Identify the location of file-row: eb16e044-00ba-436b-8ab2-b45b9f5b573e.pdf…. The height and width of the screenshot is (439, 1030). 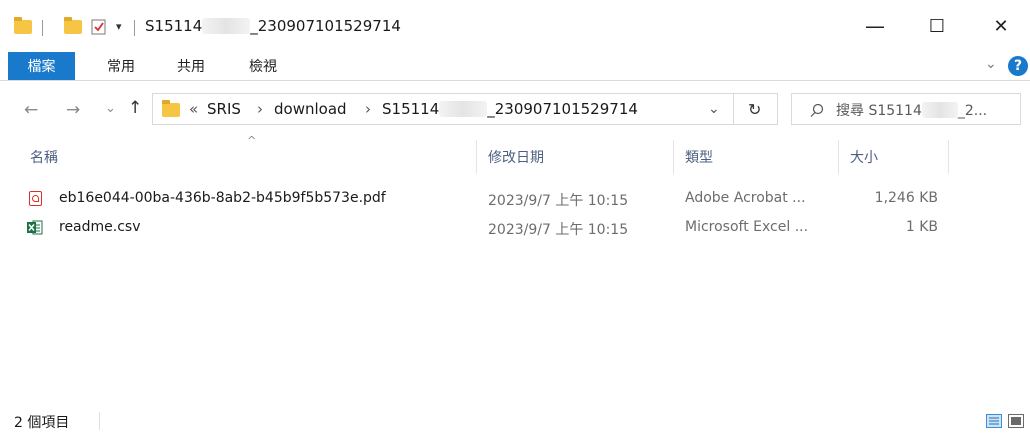
(487, 199).